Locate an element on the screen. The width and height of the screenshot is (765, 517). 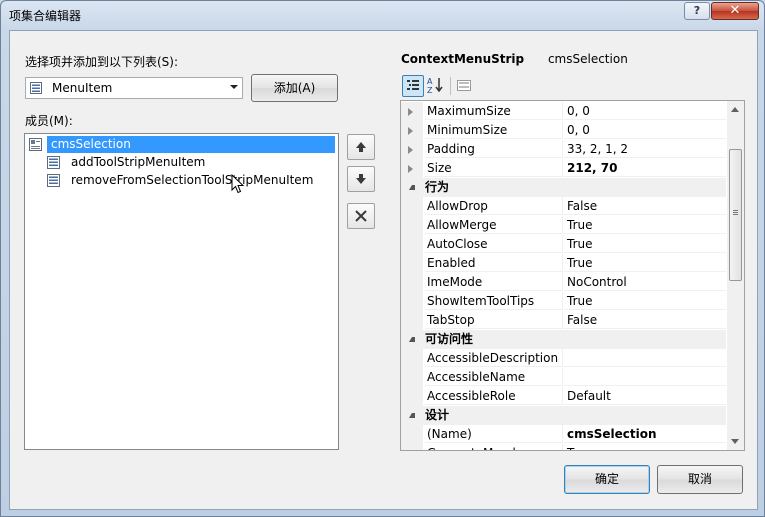
property-row: AccessibleDescription is located at coordinates (563, 358).